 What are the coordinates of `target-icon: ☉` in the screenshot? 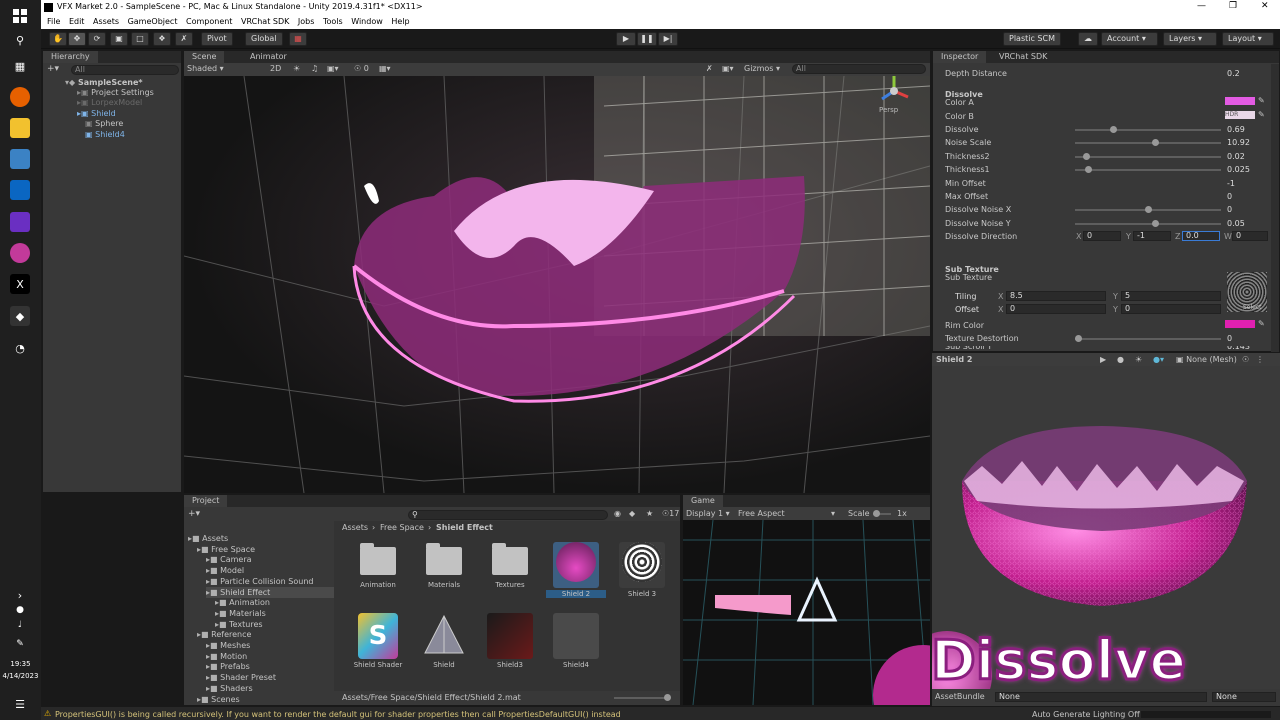 It's located at (1245, 359).